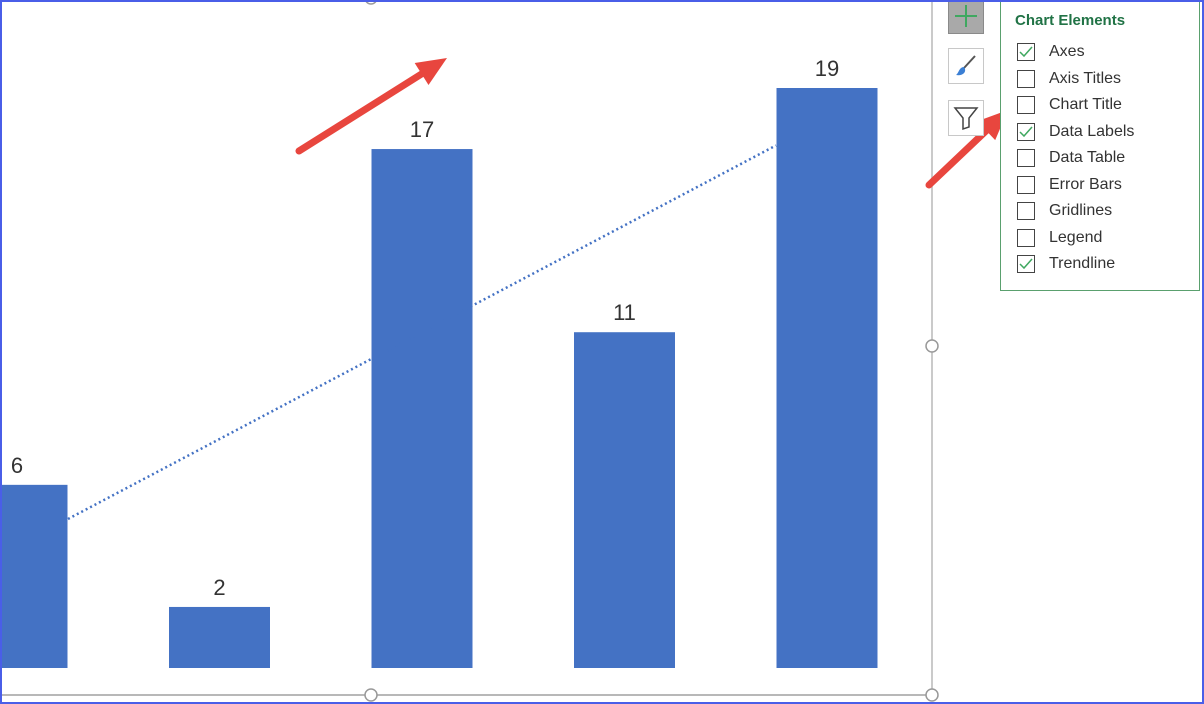 The width and height of the screenshot is (1204, 704). I want to click on filter-icon, so click(966, 119).